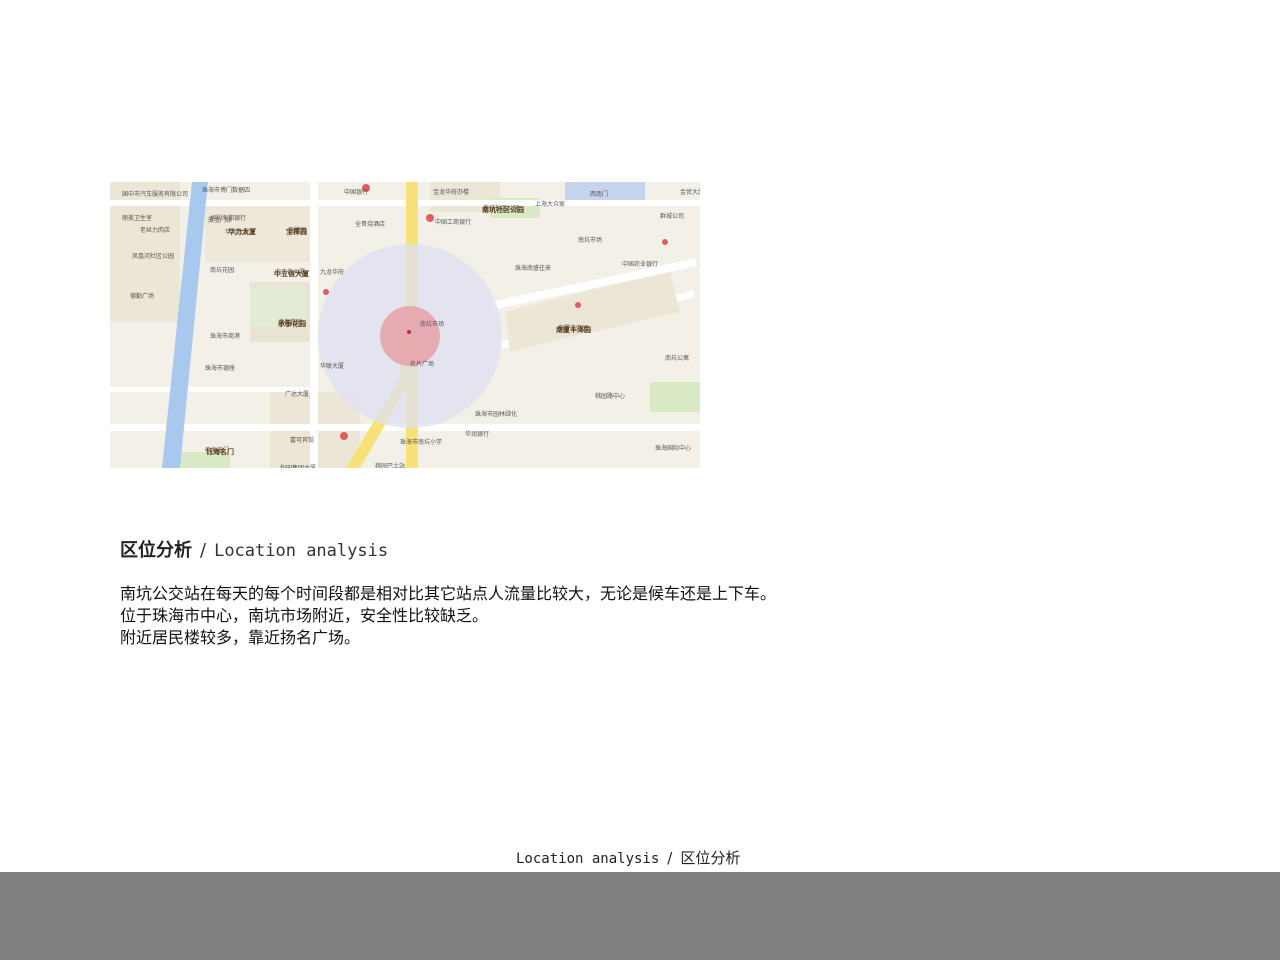 This screenshot has height=960, width=1280. I want to click on map-label: 胡和海都银行, so click(228, 218).